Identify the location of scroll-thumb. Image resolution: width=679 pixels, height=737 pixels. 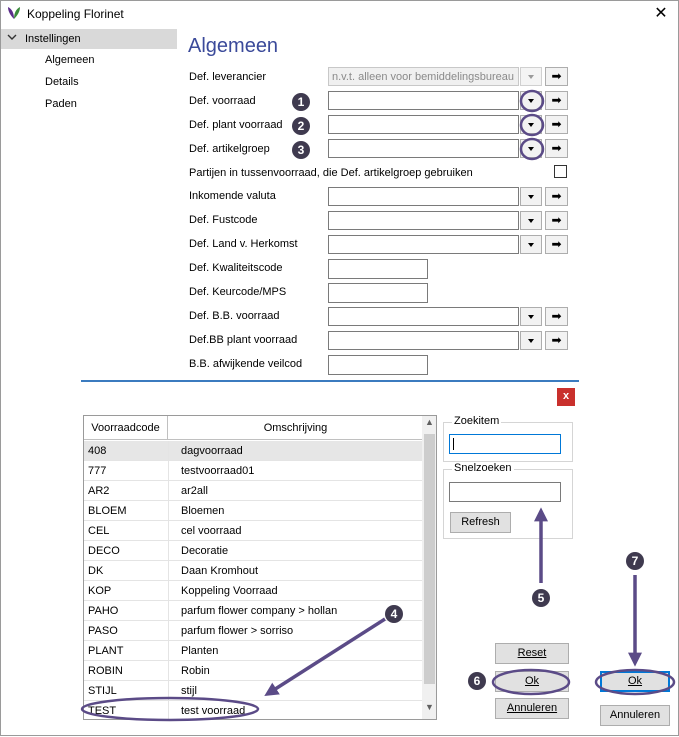
(429, 559).